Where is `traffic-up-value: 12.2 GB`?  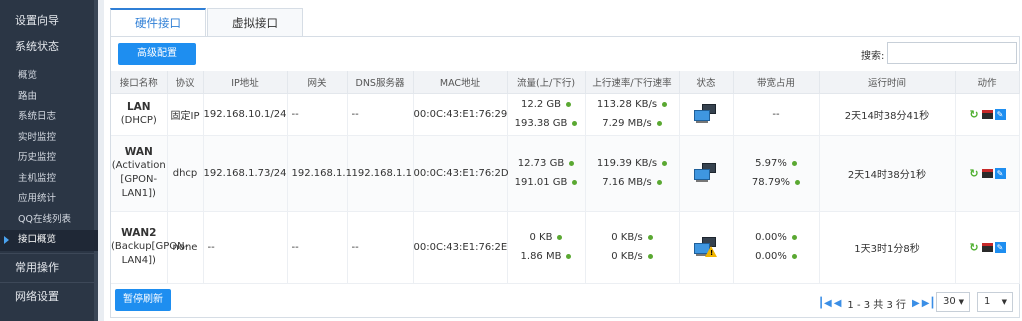 traffic-up-value: 12.2 GB is located at coordinates (541, 104).